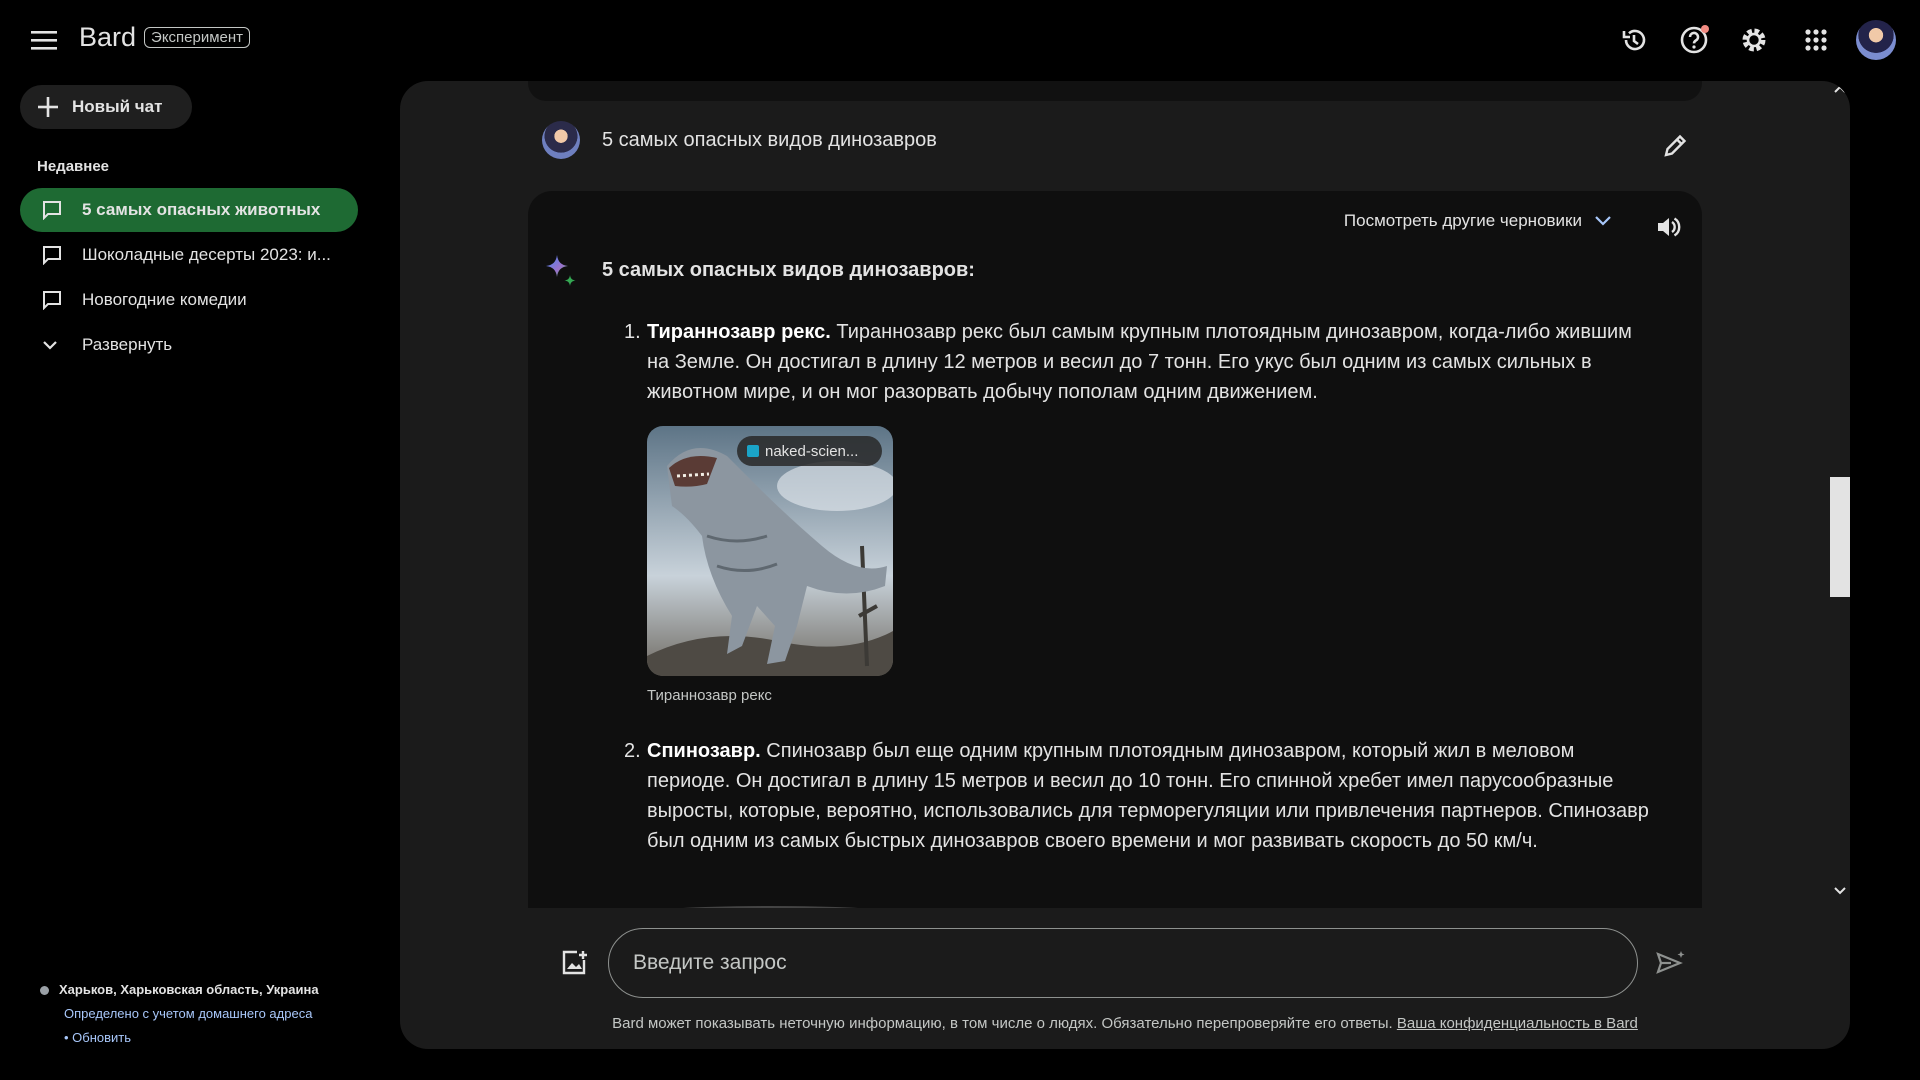 This screenshot has height=1080, width=1920. Describe the element at coordinates (117, 106) in the screenshot. I see `new-chat-label: Новый чат` at that location.